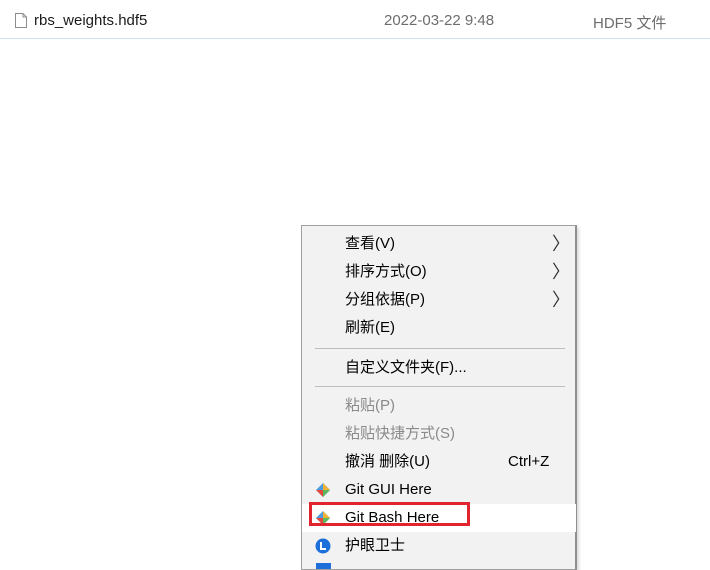 The height and width of the screenshot is (570, 710). What do you see at coordinates (370, 243) in the screenshot?
I see `menu-item-label: 查看(V)` at bounding box center [370, 243].